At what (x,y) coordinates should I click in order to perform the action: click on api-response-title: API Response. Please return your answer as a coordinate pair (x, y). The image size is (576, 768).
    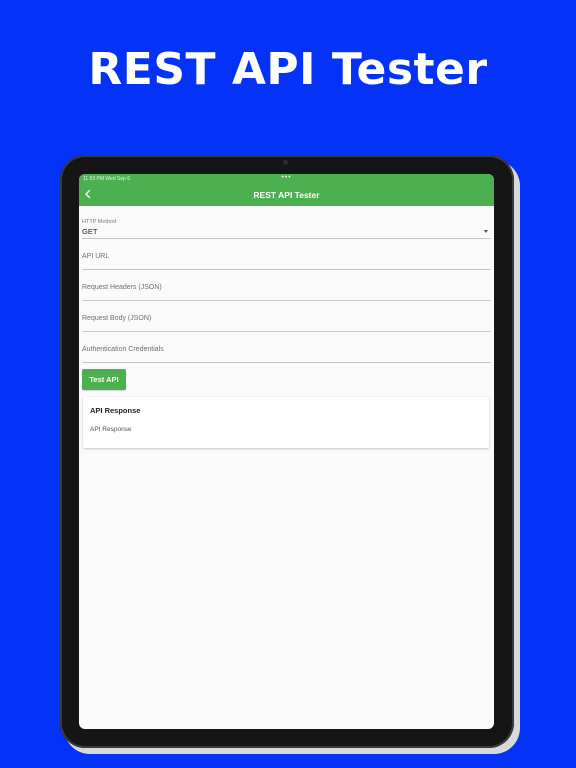
    Looking at the image, I should click on (115, 410).